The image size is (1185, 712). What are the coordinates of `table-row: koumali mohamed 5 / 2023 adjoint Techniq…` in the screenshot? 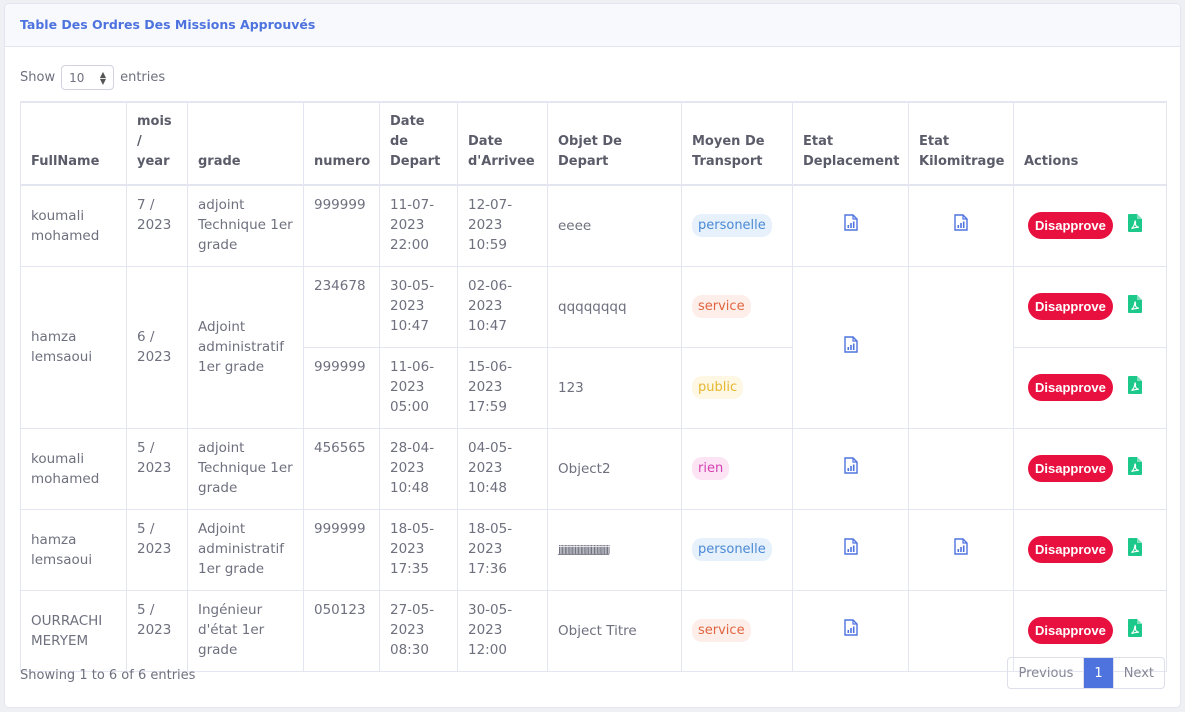 It's located at (593, 468).